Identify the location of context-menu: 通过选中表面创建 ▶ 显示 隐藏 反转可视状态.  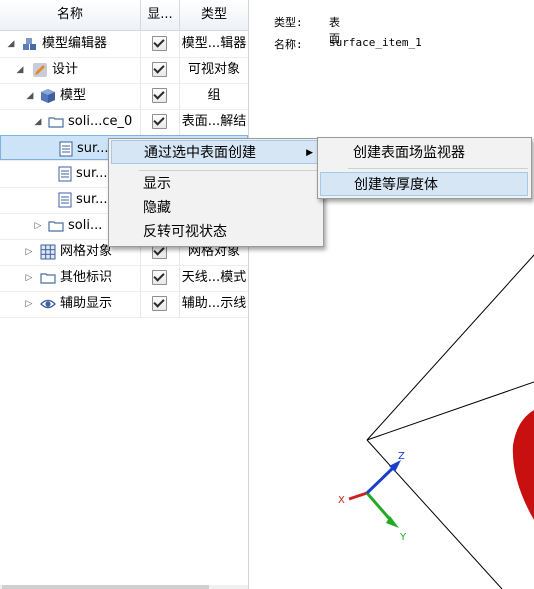
(216, 192).